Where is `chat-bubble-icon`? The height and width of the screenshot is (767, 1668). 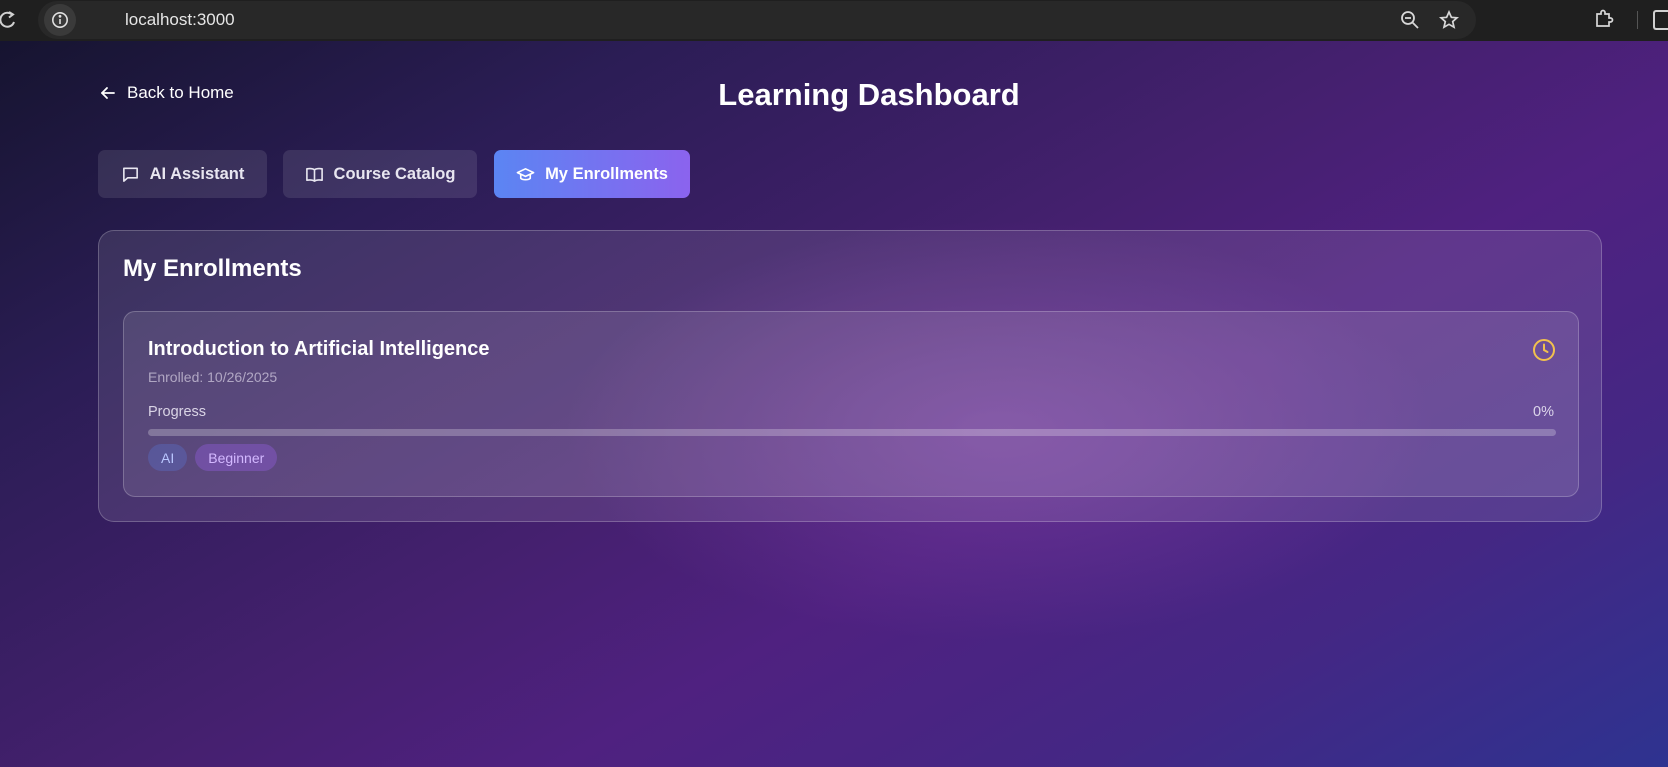
chat-bubble-icon is located at coordinates (130, 174).